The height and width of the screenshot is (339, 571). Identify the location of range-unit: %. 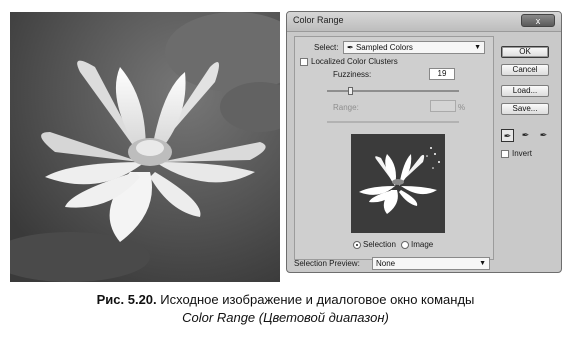
(462, 107).